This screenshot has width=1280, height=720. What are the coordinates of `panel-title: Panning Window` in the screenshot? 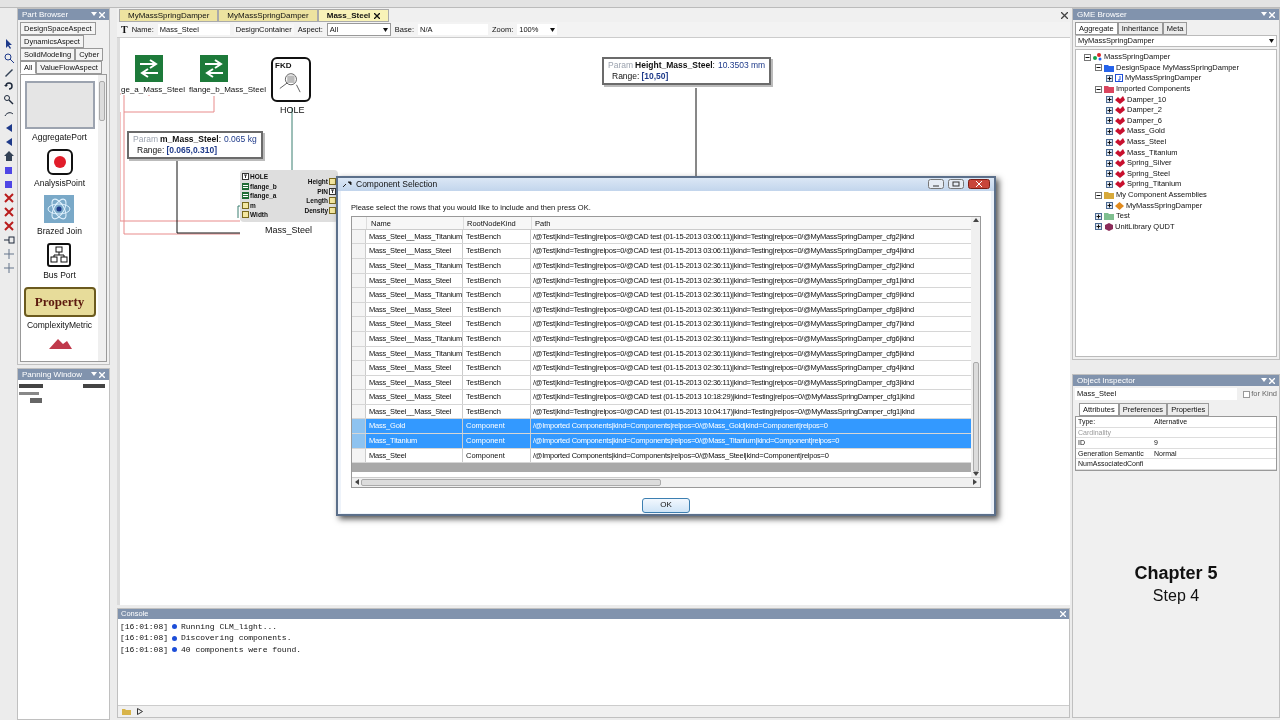 It's located at (63, 374).